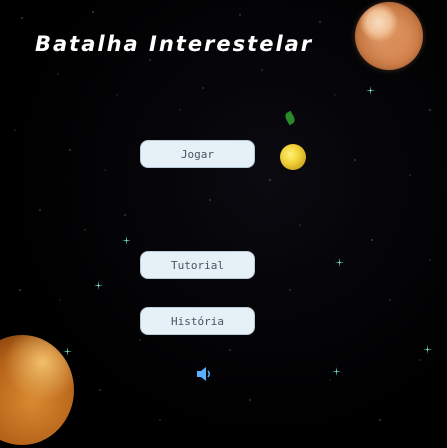 Image resolution: width=447 pixels, height=448 pixels. Describe the element at coordinates (174, 44) in the screenshot. I see `game-title: Batalha Interestelar` at that location.